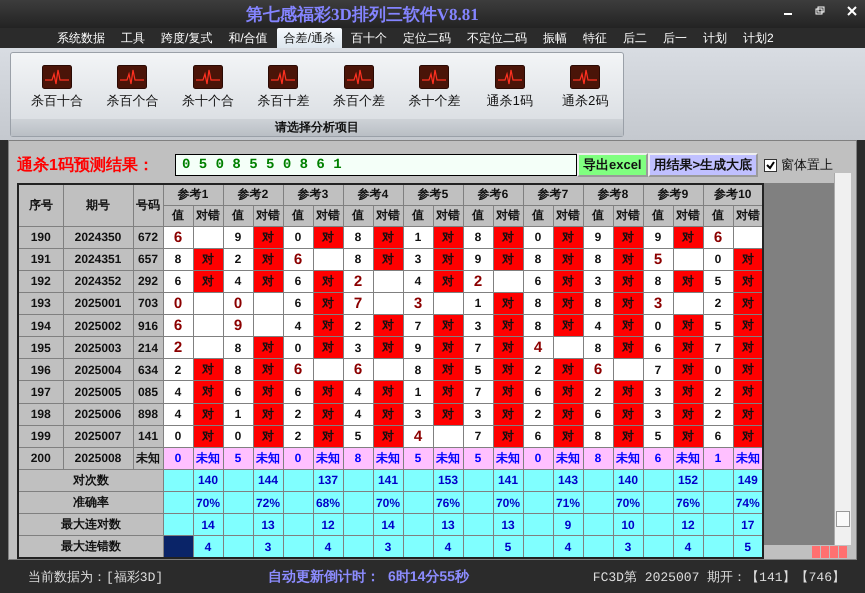  I want to click on export-button: 导出excel, so click(612, 165).